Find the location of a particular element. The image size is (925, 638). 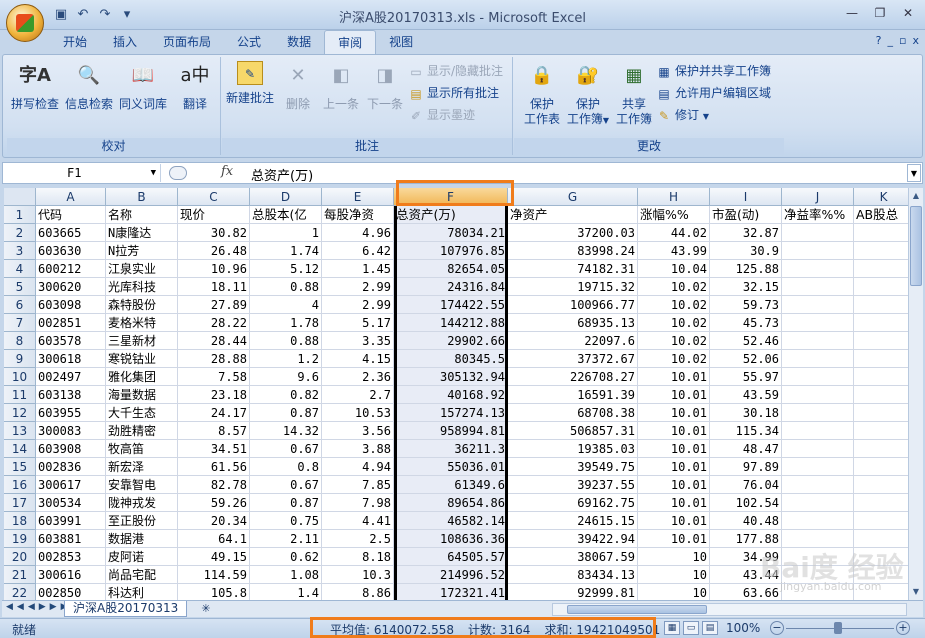

cell-k8 is located at coordinates (881, 341).